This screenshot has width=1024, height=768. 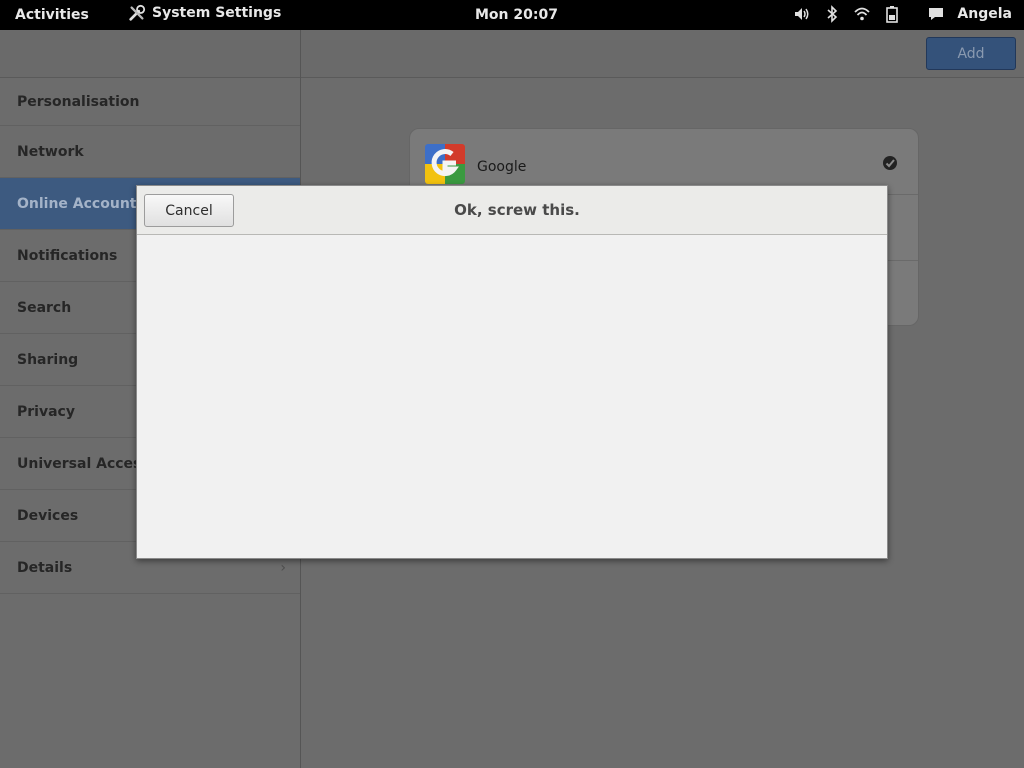 What do you see at coordinates (516, 15) in the screenshot?
I see `clock: Mon 20:07` at bounding box center [516, 15].